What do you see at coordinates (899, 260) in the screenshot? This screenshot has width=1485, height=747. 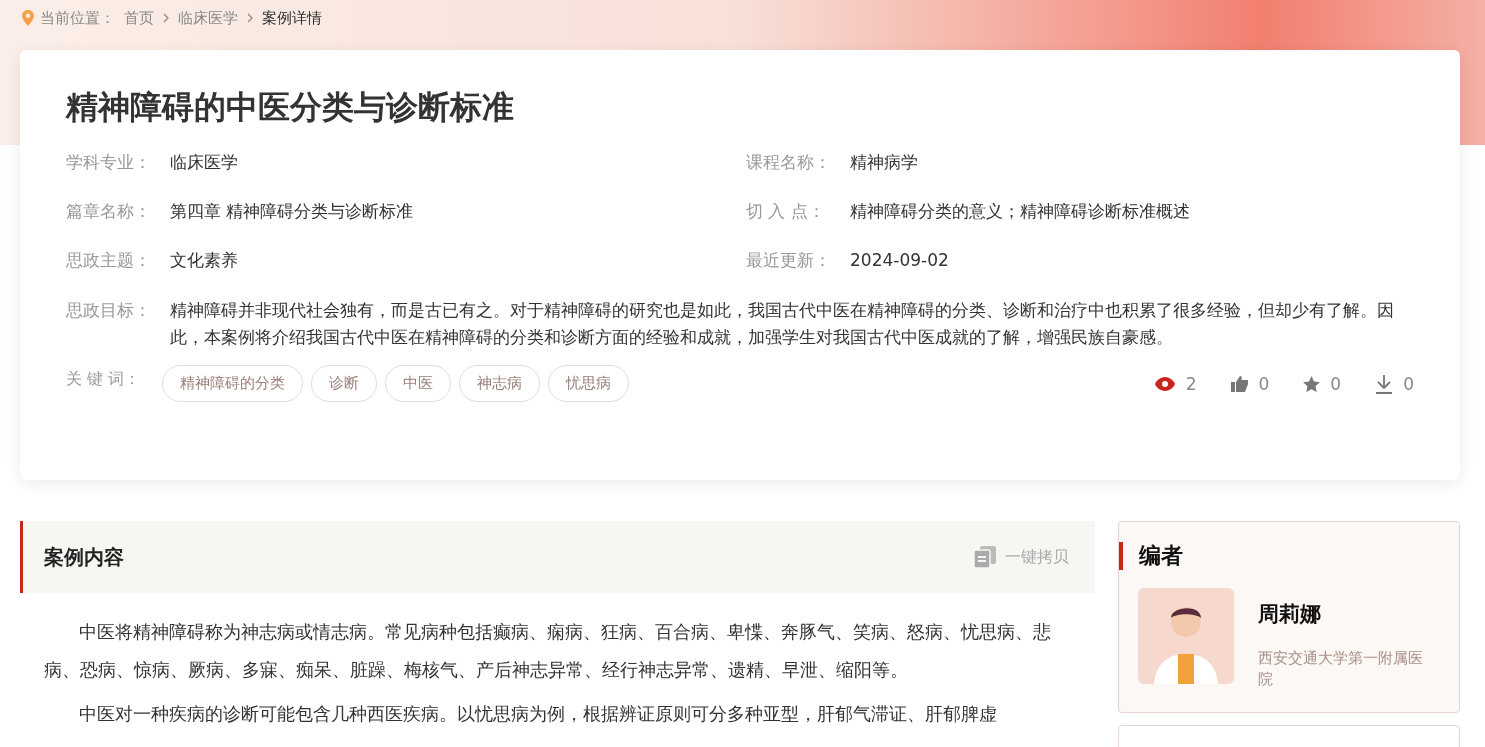 I see `field-value: 2024-09-02` at bounding box center [899, 260].